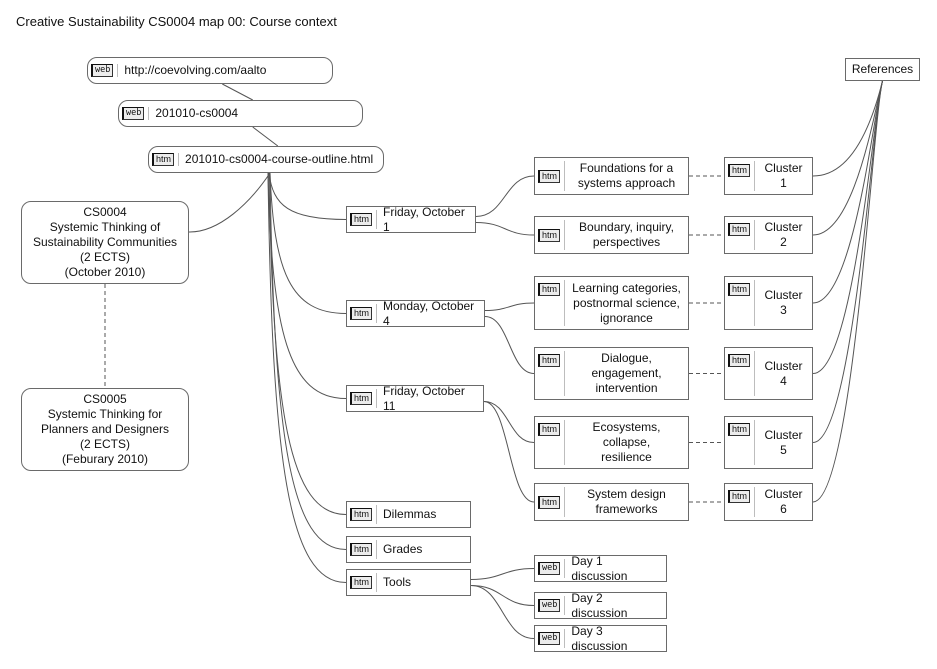 The image size is (937, 669). I want to click on node-system-design: htm System design frameworks, so click(611, 502).